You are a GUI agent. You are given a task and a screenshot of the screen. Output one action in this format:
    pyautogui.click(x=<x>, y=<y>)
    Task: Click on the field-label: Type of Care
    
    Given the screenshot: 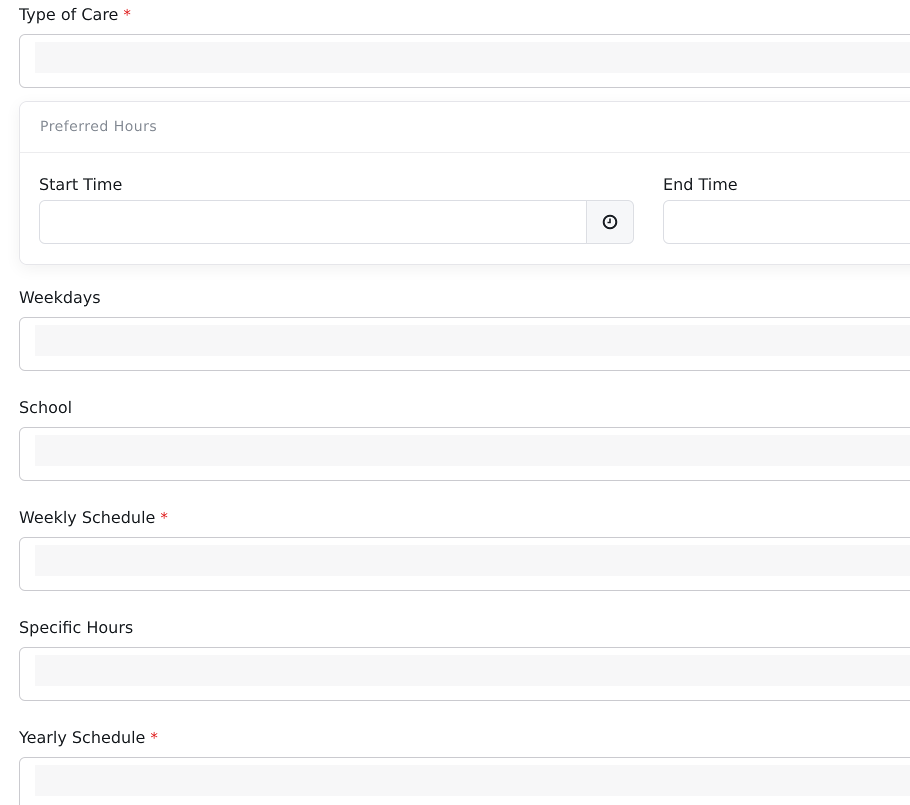 What is the action you would take?
    pyautogui.click(x=68, y=14)
    